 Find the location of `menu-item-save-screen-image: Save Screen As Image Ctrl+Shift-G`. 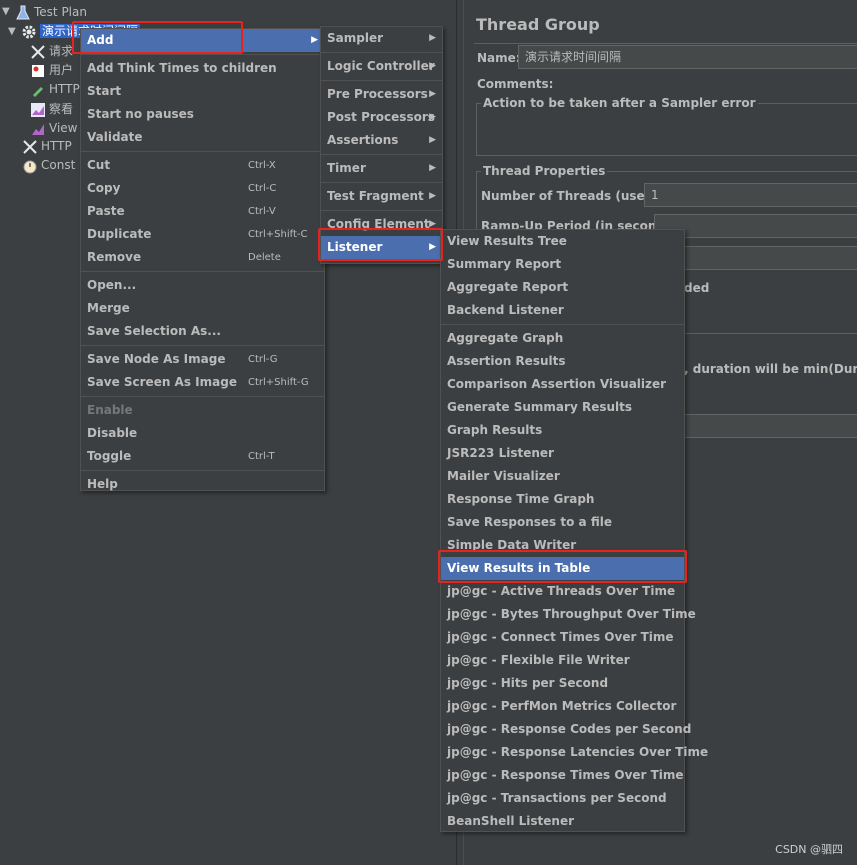

menu-item-save-screen-image: Save Screen As Image Ctrl+Shift-G is located at coordinates (202, 382).